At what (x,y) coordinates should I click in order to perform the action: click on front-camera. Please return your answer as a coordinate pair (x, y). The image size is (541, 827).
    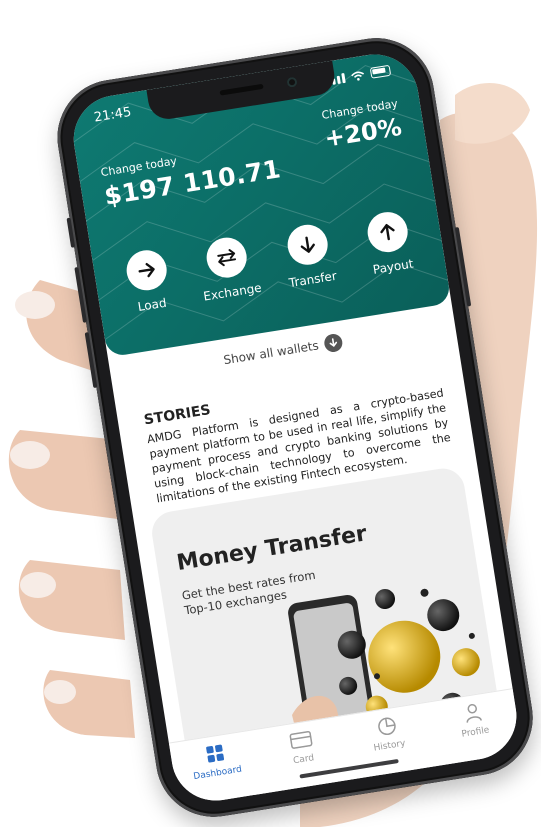
    Looking at the image, I should click on (292, 82).